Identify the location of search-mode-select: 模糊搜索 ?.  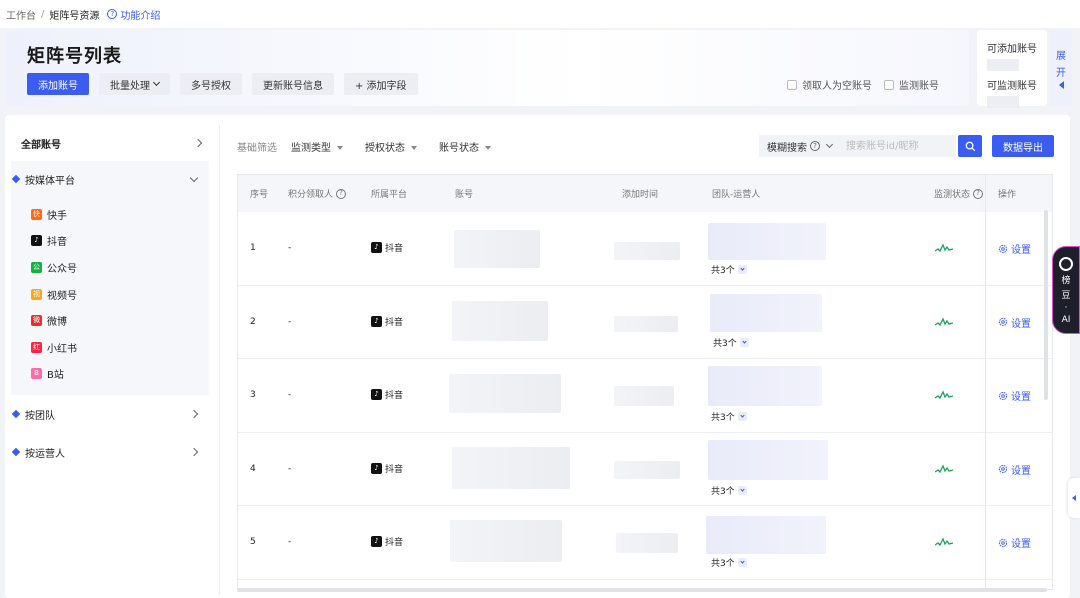
(799, 146).